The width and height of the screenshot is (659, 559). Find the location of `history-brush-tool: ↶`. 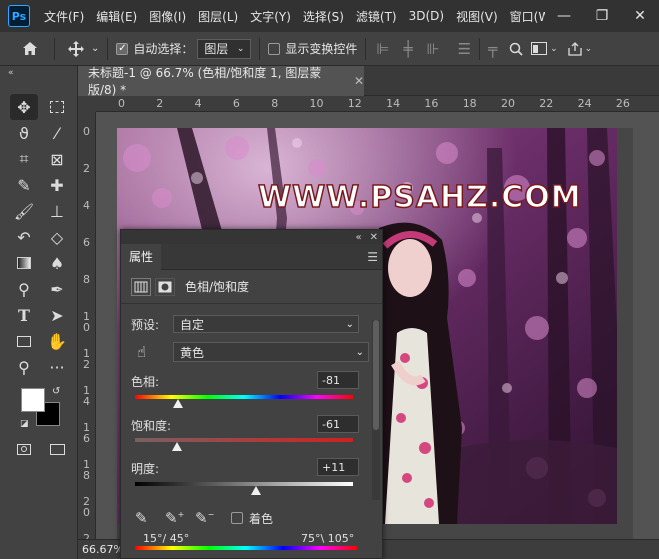

history-brush-tool: ↶ is located at coordinates (24, 237).